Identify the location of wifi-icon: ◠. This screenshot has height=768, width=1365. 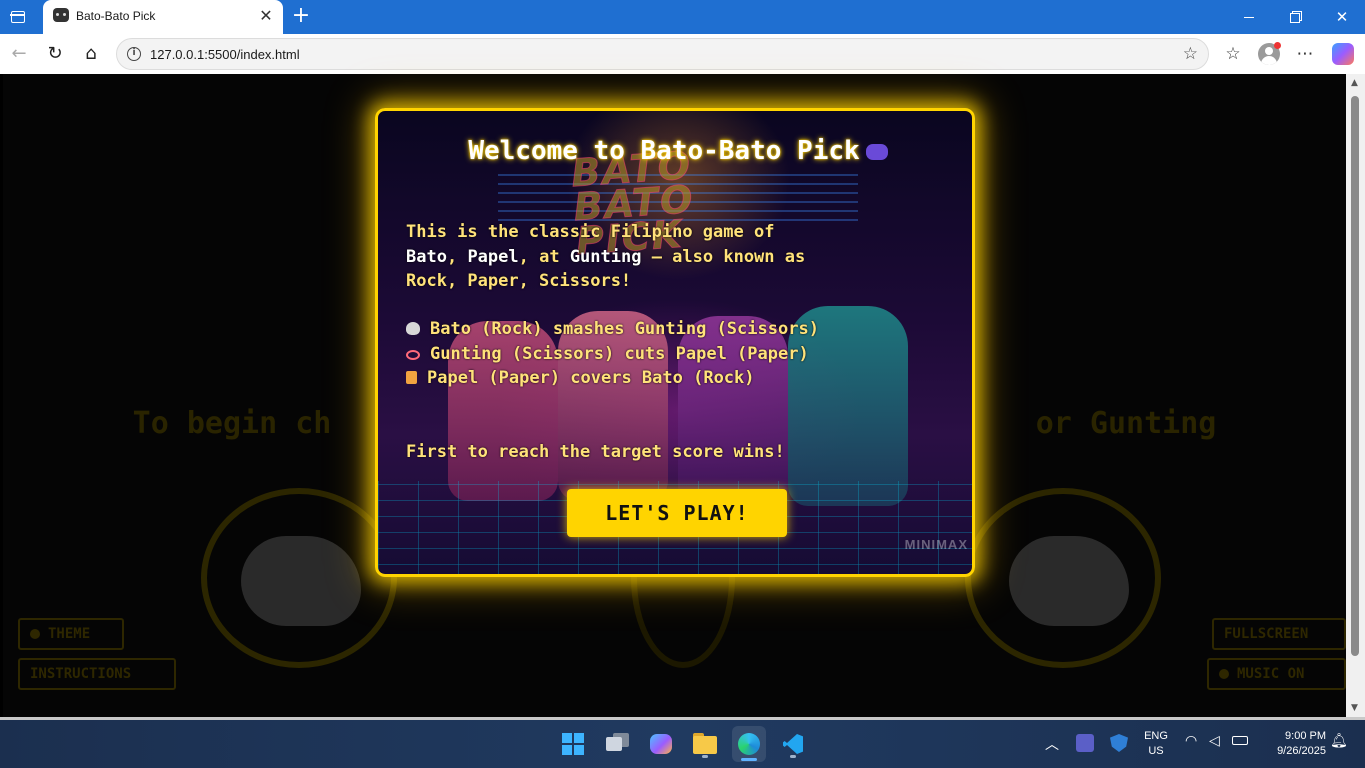
(1191, 741).